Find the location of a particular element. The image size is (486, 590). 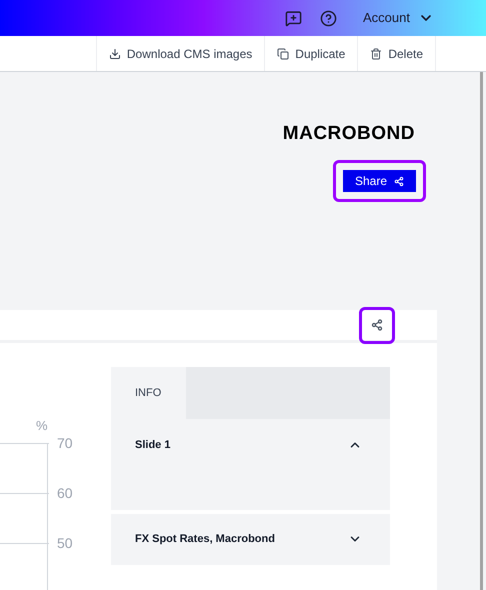

trash-icon is located at coordinates (376, 54).